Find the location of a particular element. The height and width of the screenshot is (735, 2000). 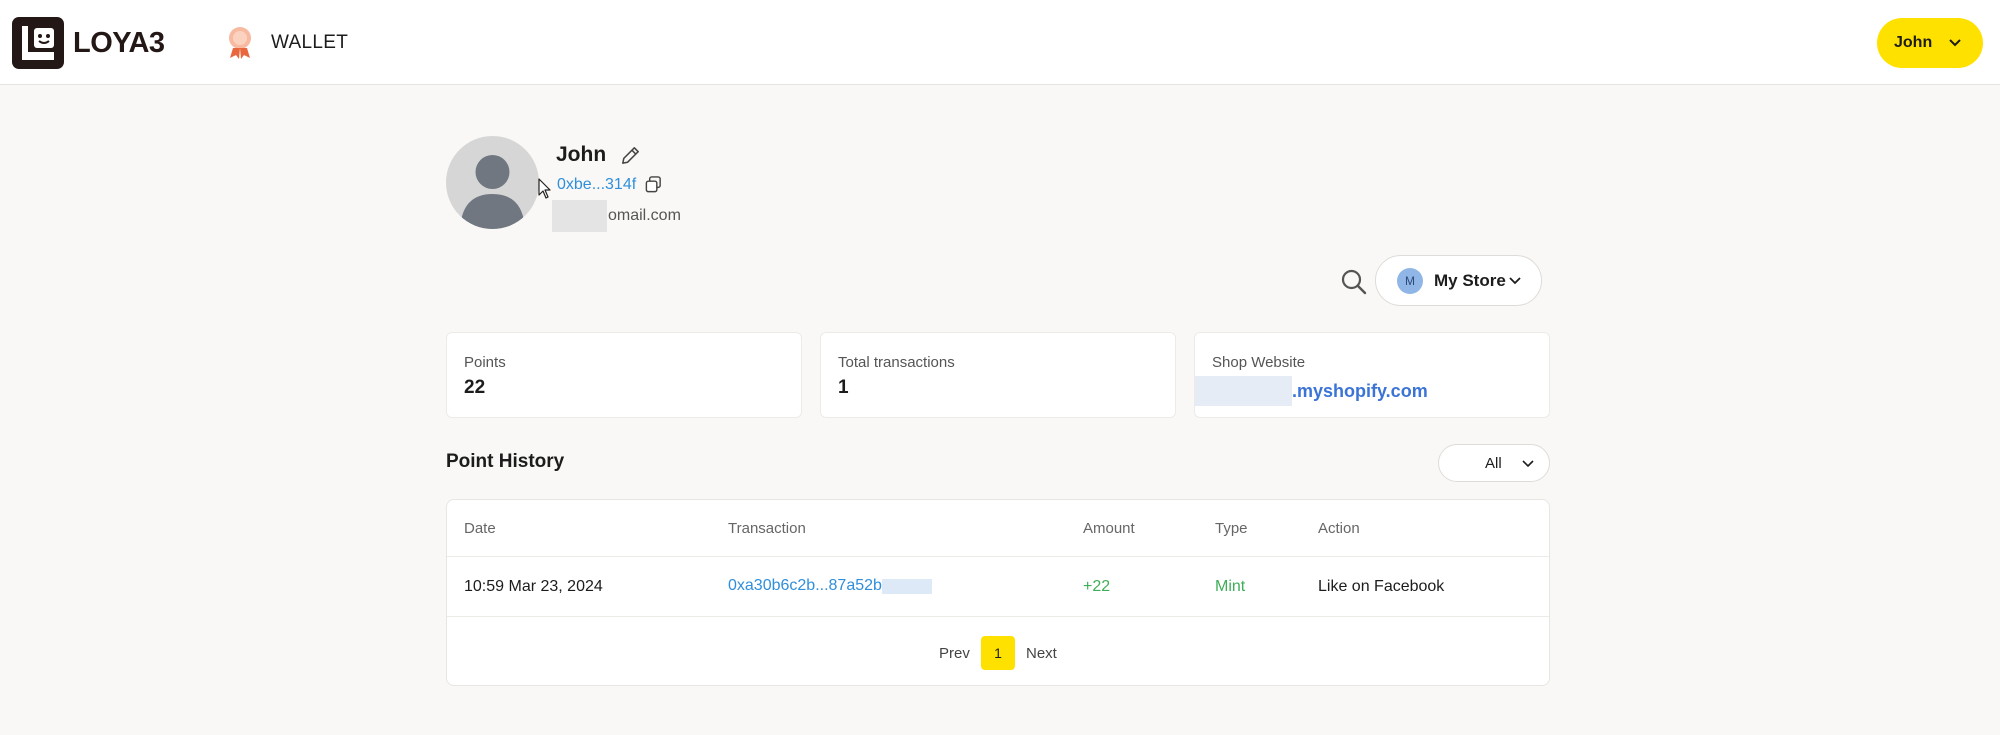

wallet-address-link: 0xbe...314f is located at coordinates (596, 185).